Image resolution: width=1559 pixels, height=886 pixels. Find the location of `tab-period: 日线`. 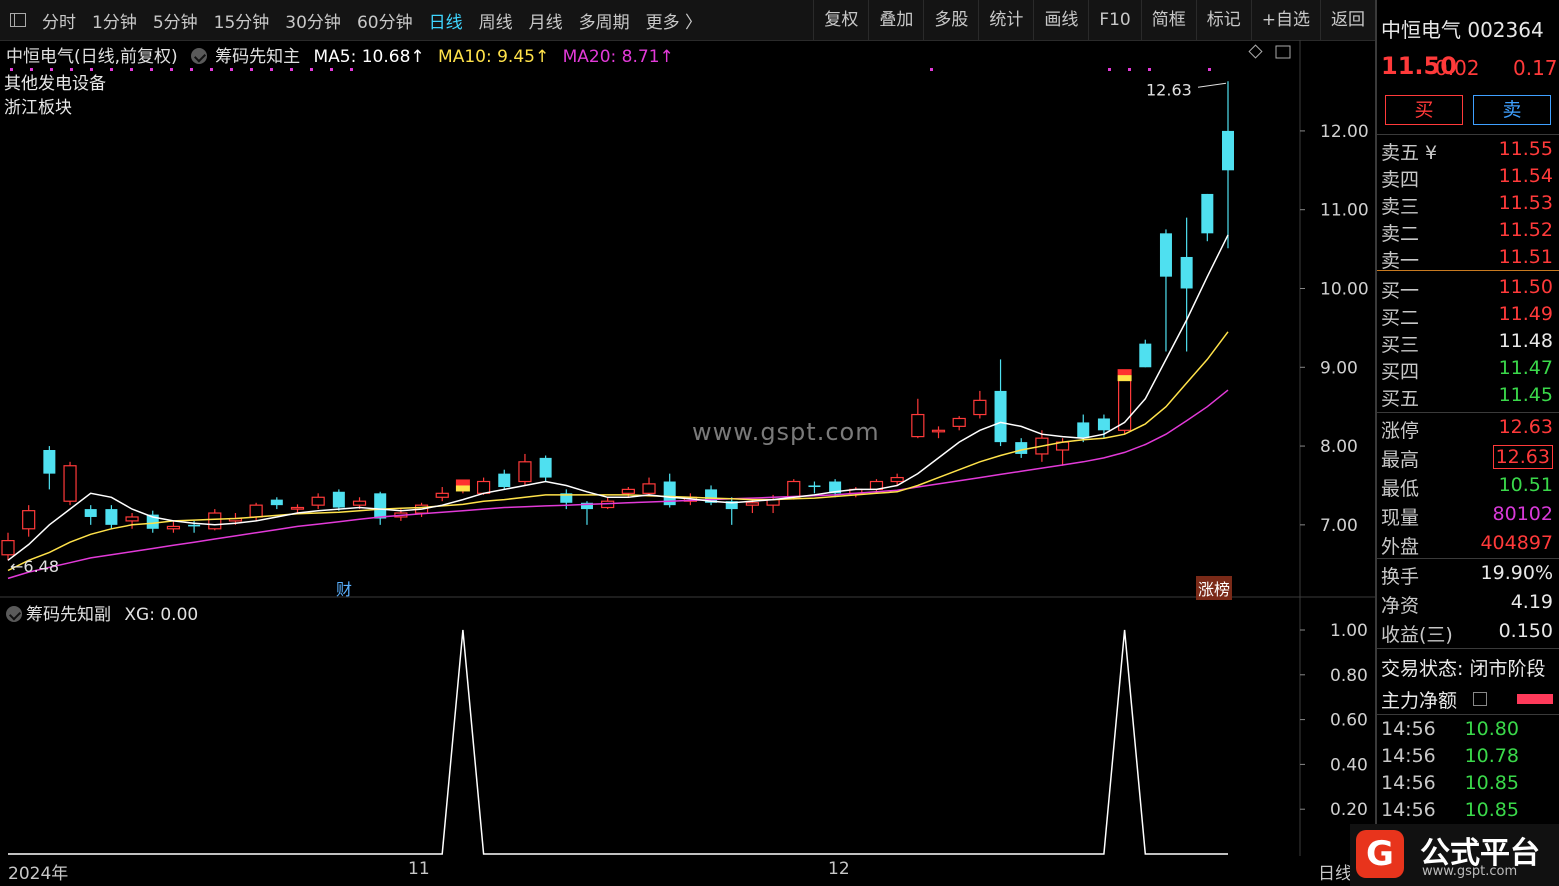

tab-period: 日线 is located at coordinates (446, 20).